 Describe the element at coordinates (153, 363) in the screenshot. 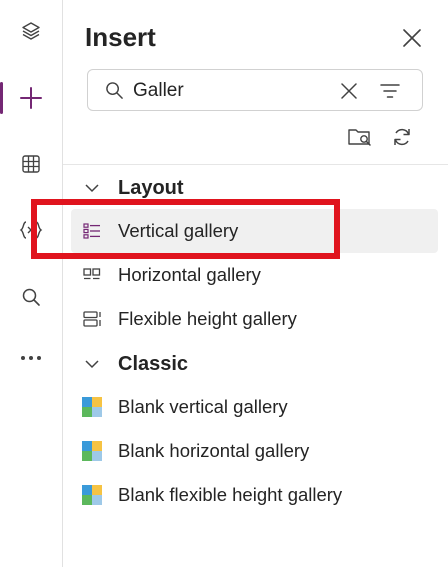

I see `group-label: Classic` at that location.